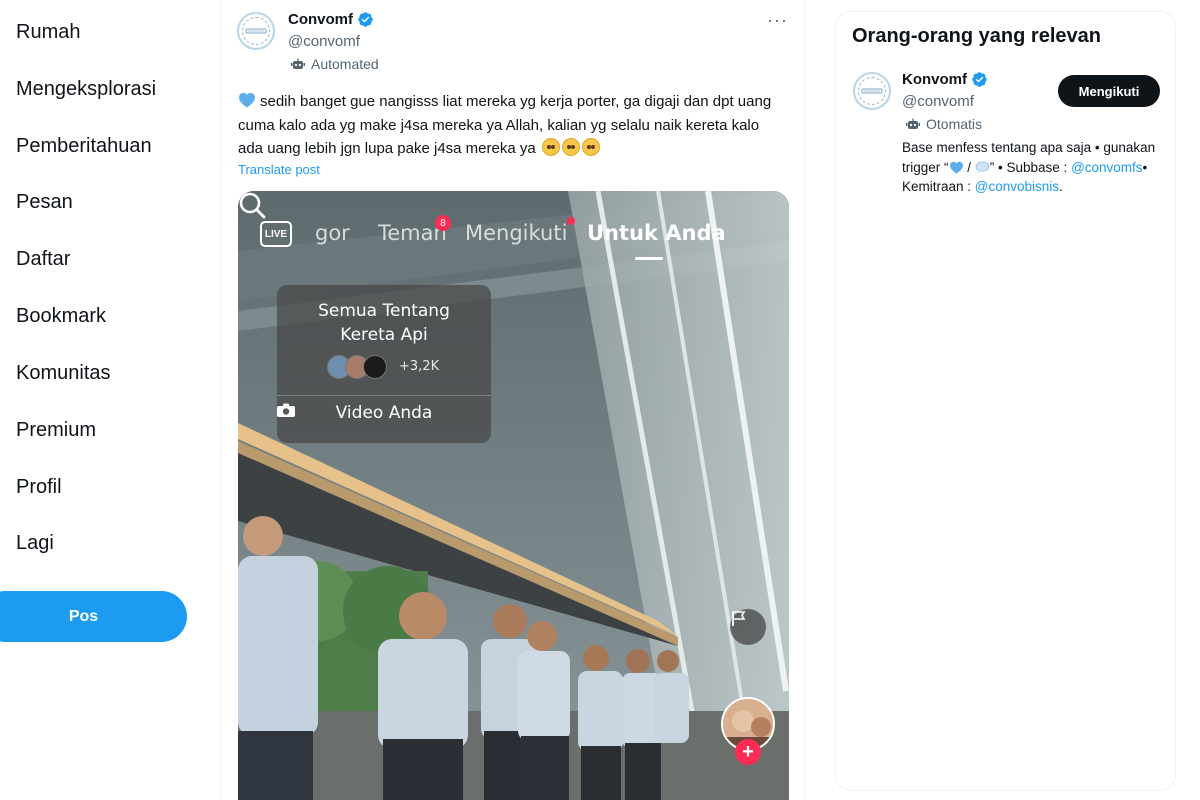 The height and width of the screenshot is (800, 1200). I want to click on relevant-handle: @convomf, so click(938, 101).